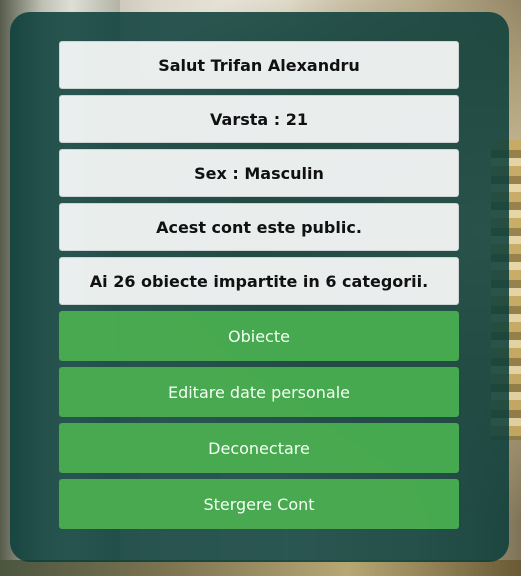 The width and height of the screenshot is (521, 576). Describe the element at coordinates (259, 227) in the screenshot. I see `account-visibility-row: Acest cont este public.` at that location.